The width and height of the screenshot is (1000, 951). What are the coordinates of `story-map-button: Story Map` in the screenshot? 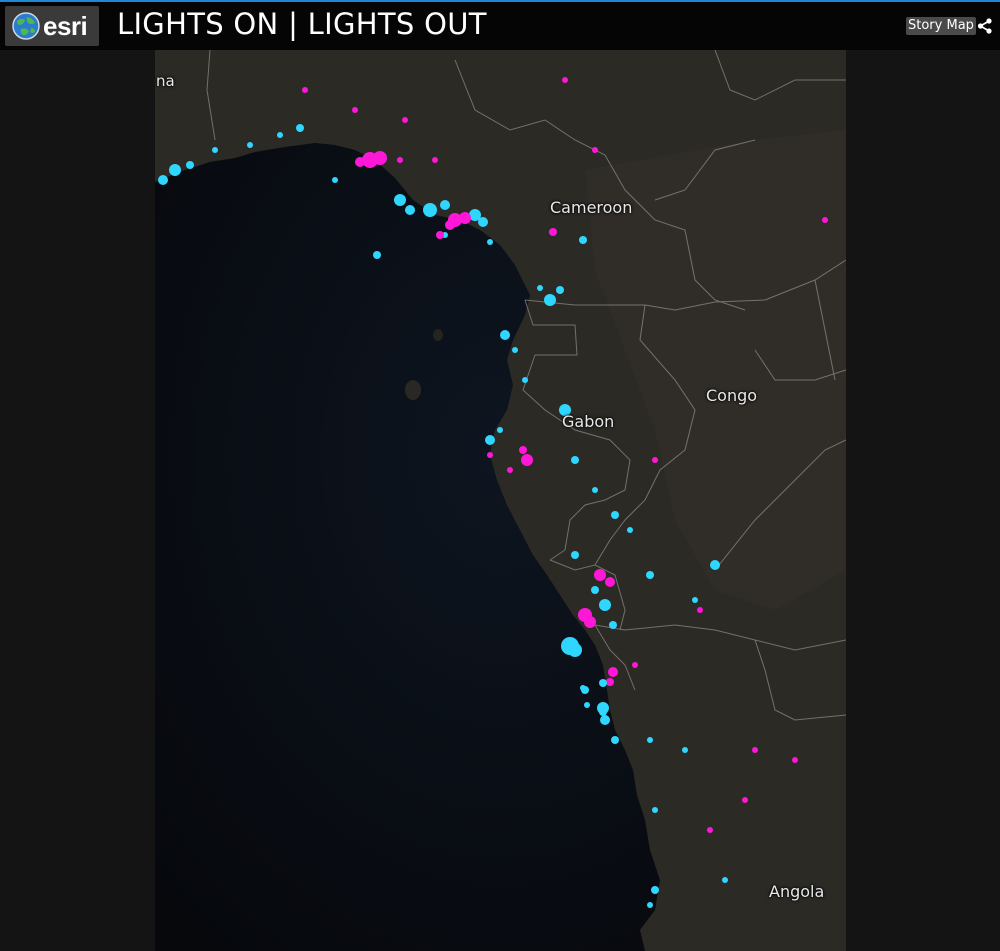 It's located at (941, 26).